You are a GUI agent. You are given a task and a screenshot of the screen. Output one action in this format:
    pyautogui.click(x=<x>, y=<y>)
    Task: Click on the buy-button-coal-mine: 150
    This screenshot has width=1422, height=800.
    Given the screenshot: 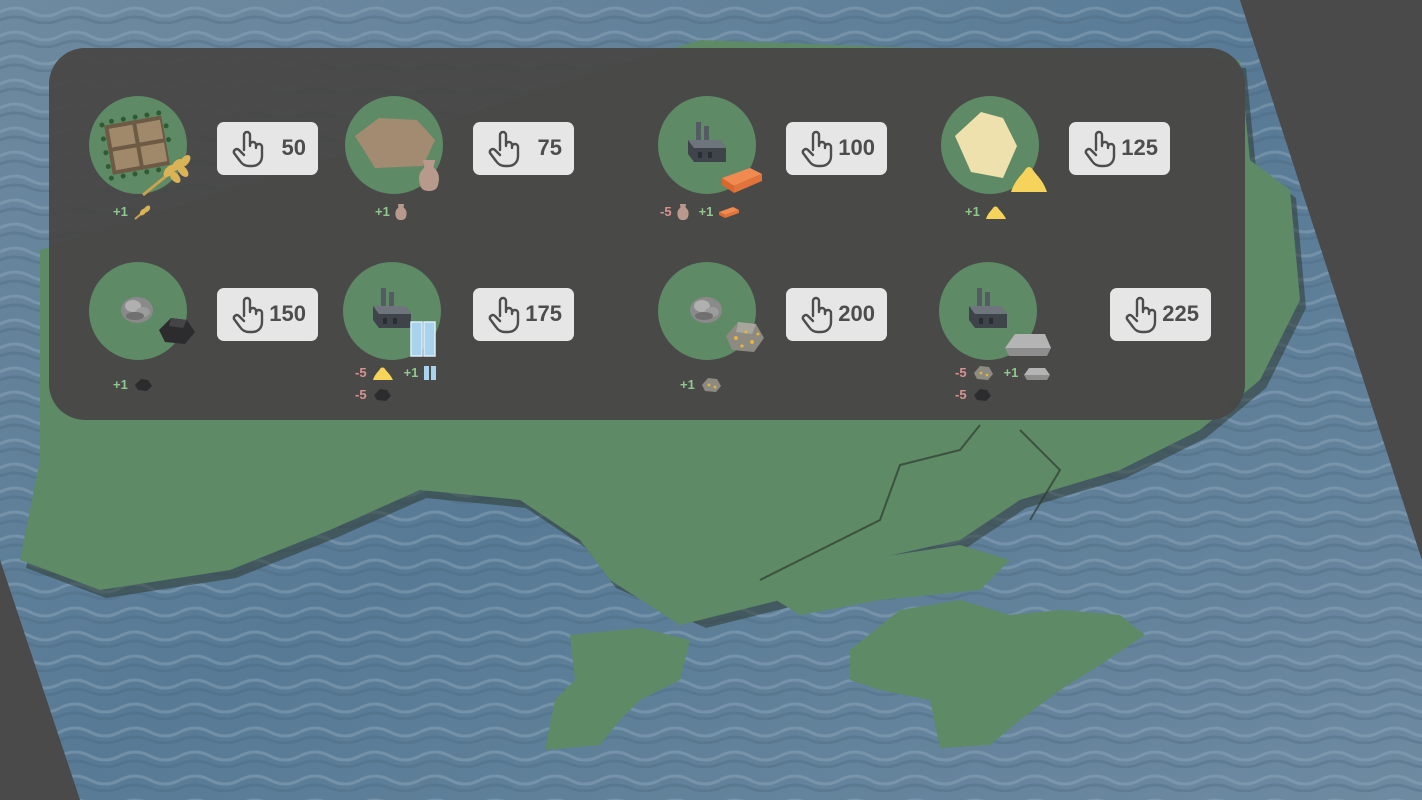 What is the action you would take?
    pyautogui.click(x=267, y=314)
    